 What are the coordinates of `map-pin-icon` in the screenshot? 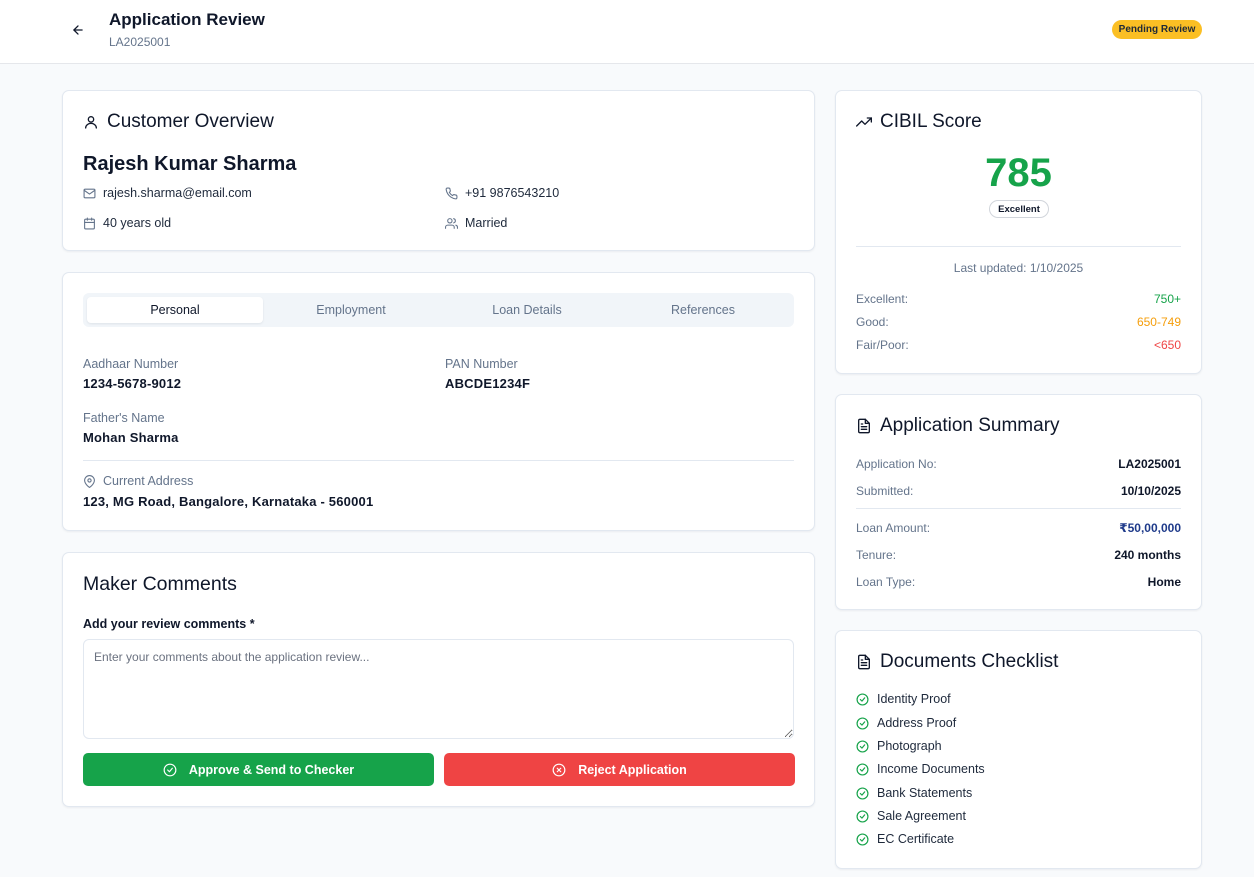 It's located at (89, 481).